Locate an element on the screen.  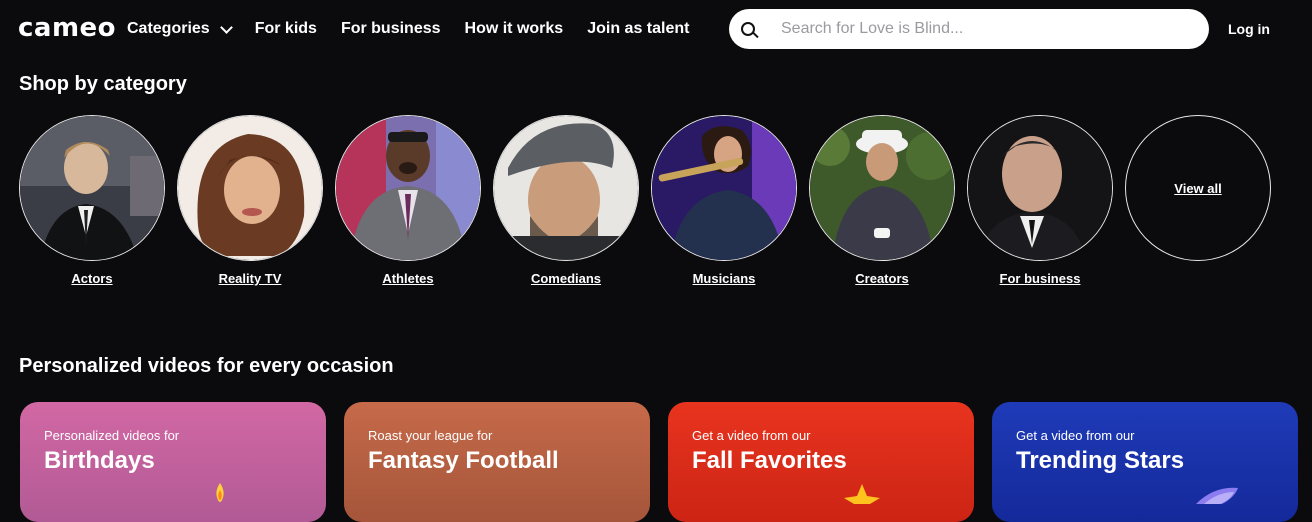
category-for-business: For business is located at coordinates (1040, 200).